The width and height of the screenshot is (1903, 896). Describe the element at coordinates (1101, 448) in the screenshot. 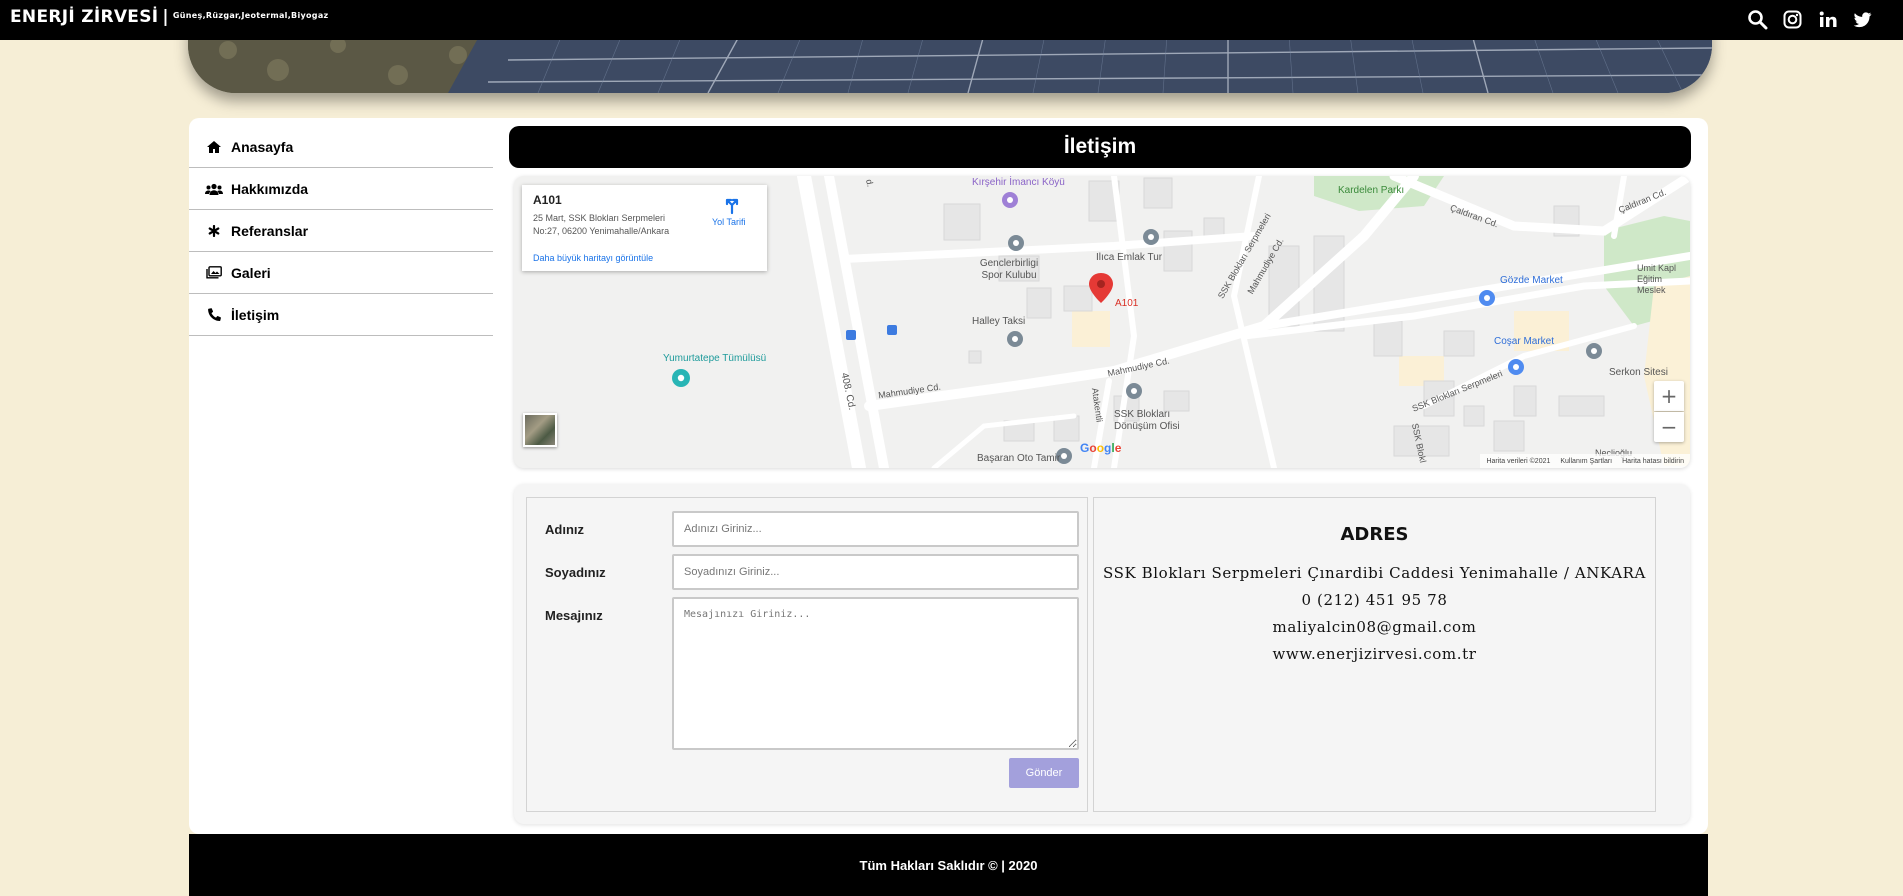

I see `google-logo: Google` at that location.